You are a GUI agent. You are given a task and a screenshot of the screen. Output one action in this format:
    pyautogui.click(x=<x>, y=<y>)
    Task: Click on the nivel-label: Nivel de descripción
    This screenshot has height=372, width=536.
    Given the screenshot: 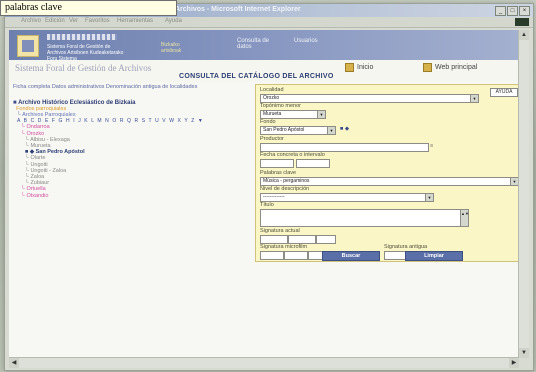 What is the action you would take?
    pyautogui.click(x=285, y=189)
    